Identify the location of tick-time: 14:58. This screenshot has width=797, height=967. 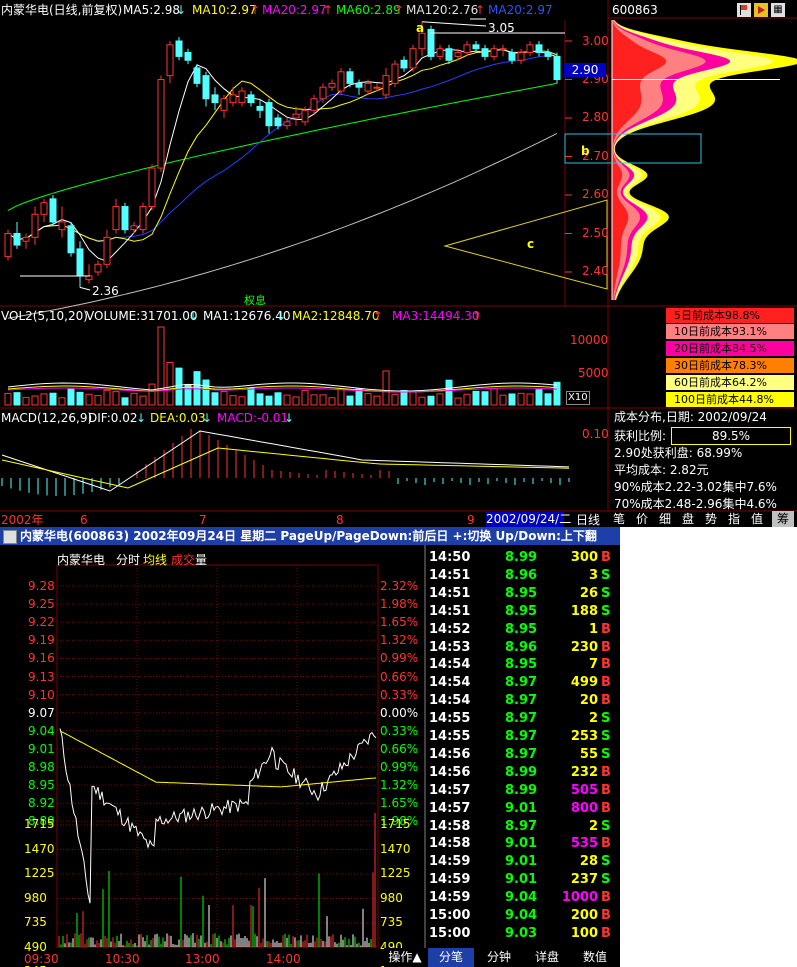
(450, 844).